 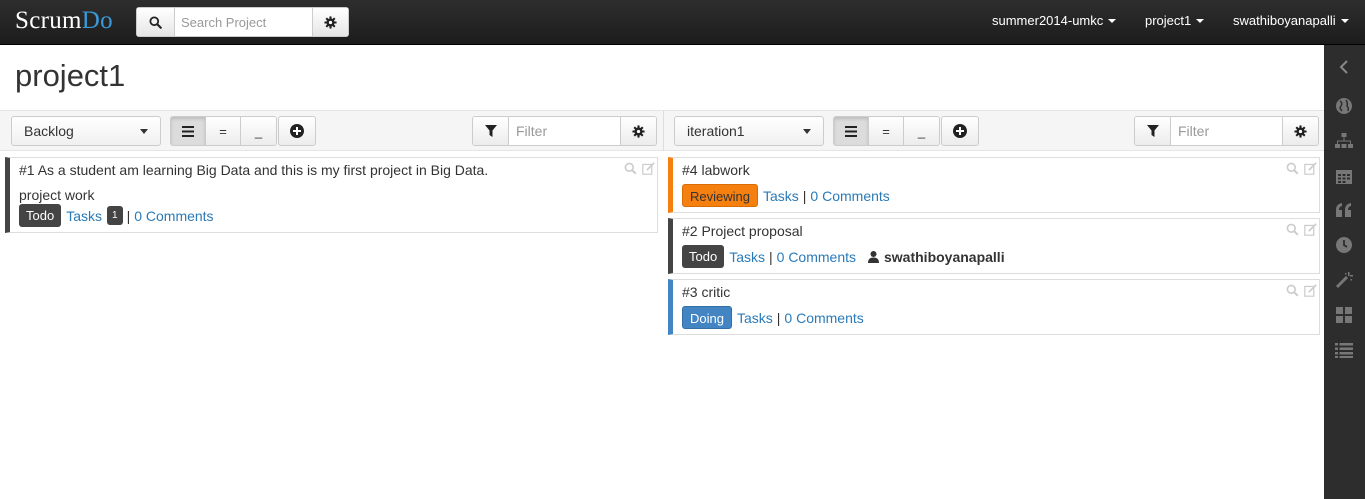 I want to click on dashboard-icon, so click(x=1344, y=315).